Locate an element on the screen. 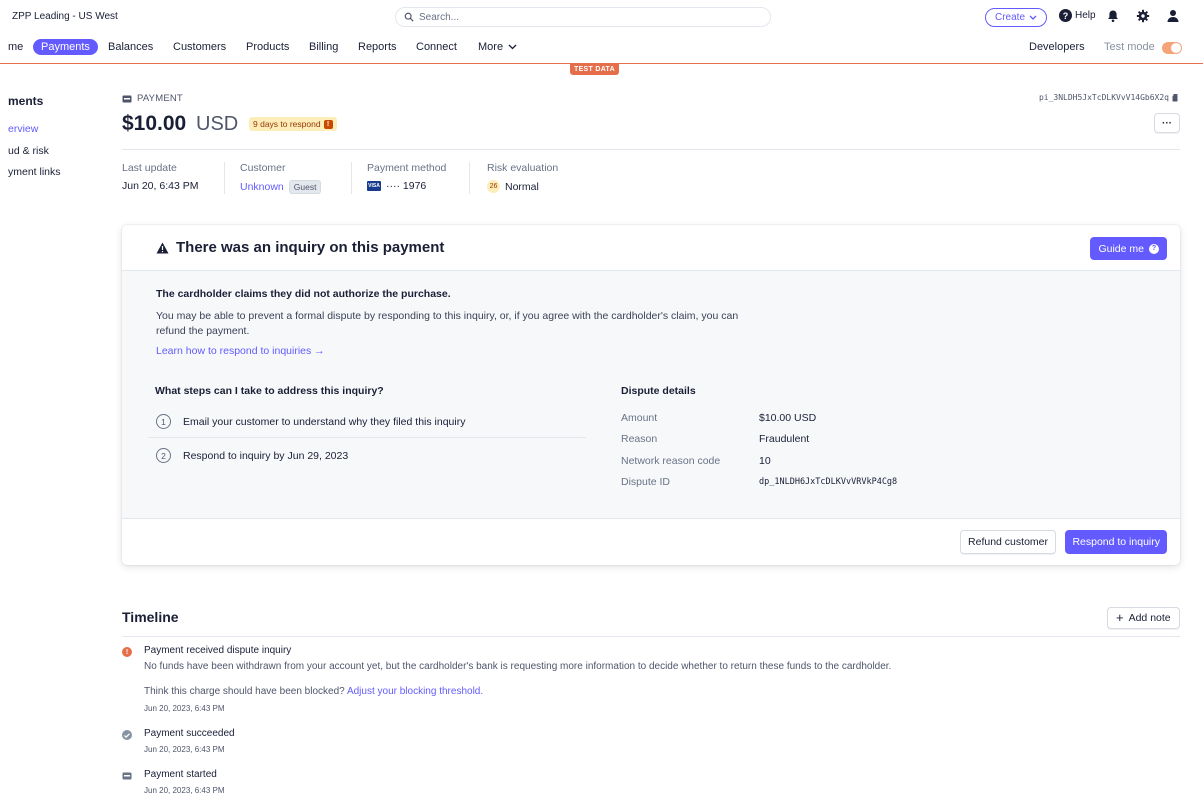 The width and height of the screenshot is (1203, 800). meta-label: Customer is located at coordinates (263, 168).